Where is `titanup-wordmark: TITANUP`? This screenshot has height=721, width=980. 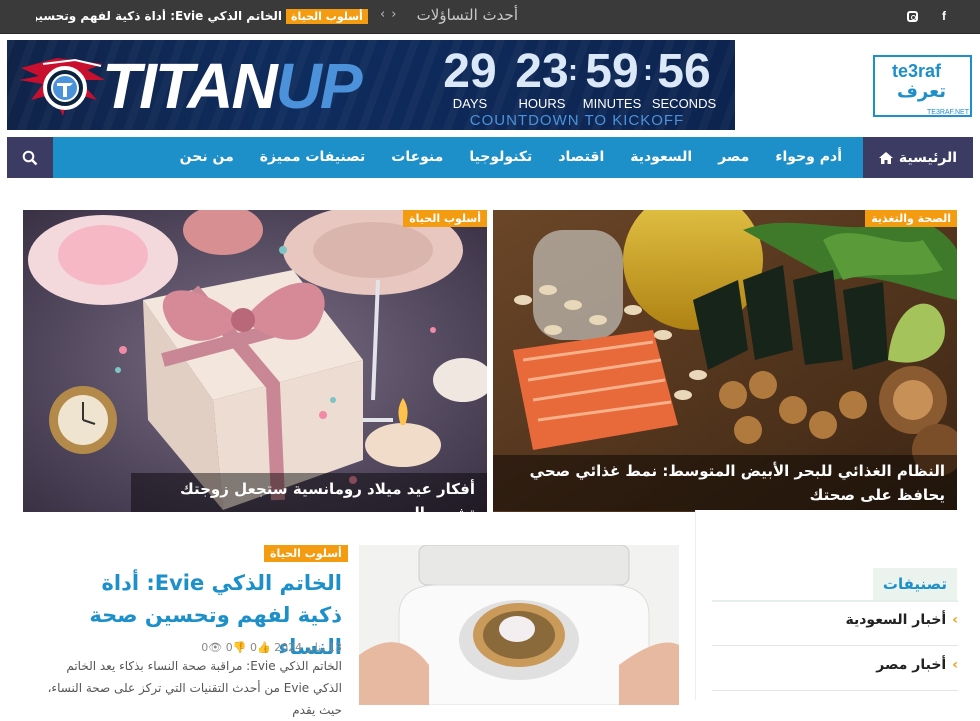
titanup-wordmark: TITANUP is located at coordinates (232, 86).